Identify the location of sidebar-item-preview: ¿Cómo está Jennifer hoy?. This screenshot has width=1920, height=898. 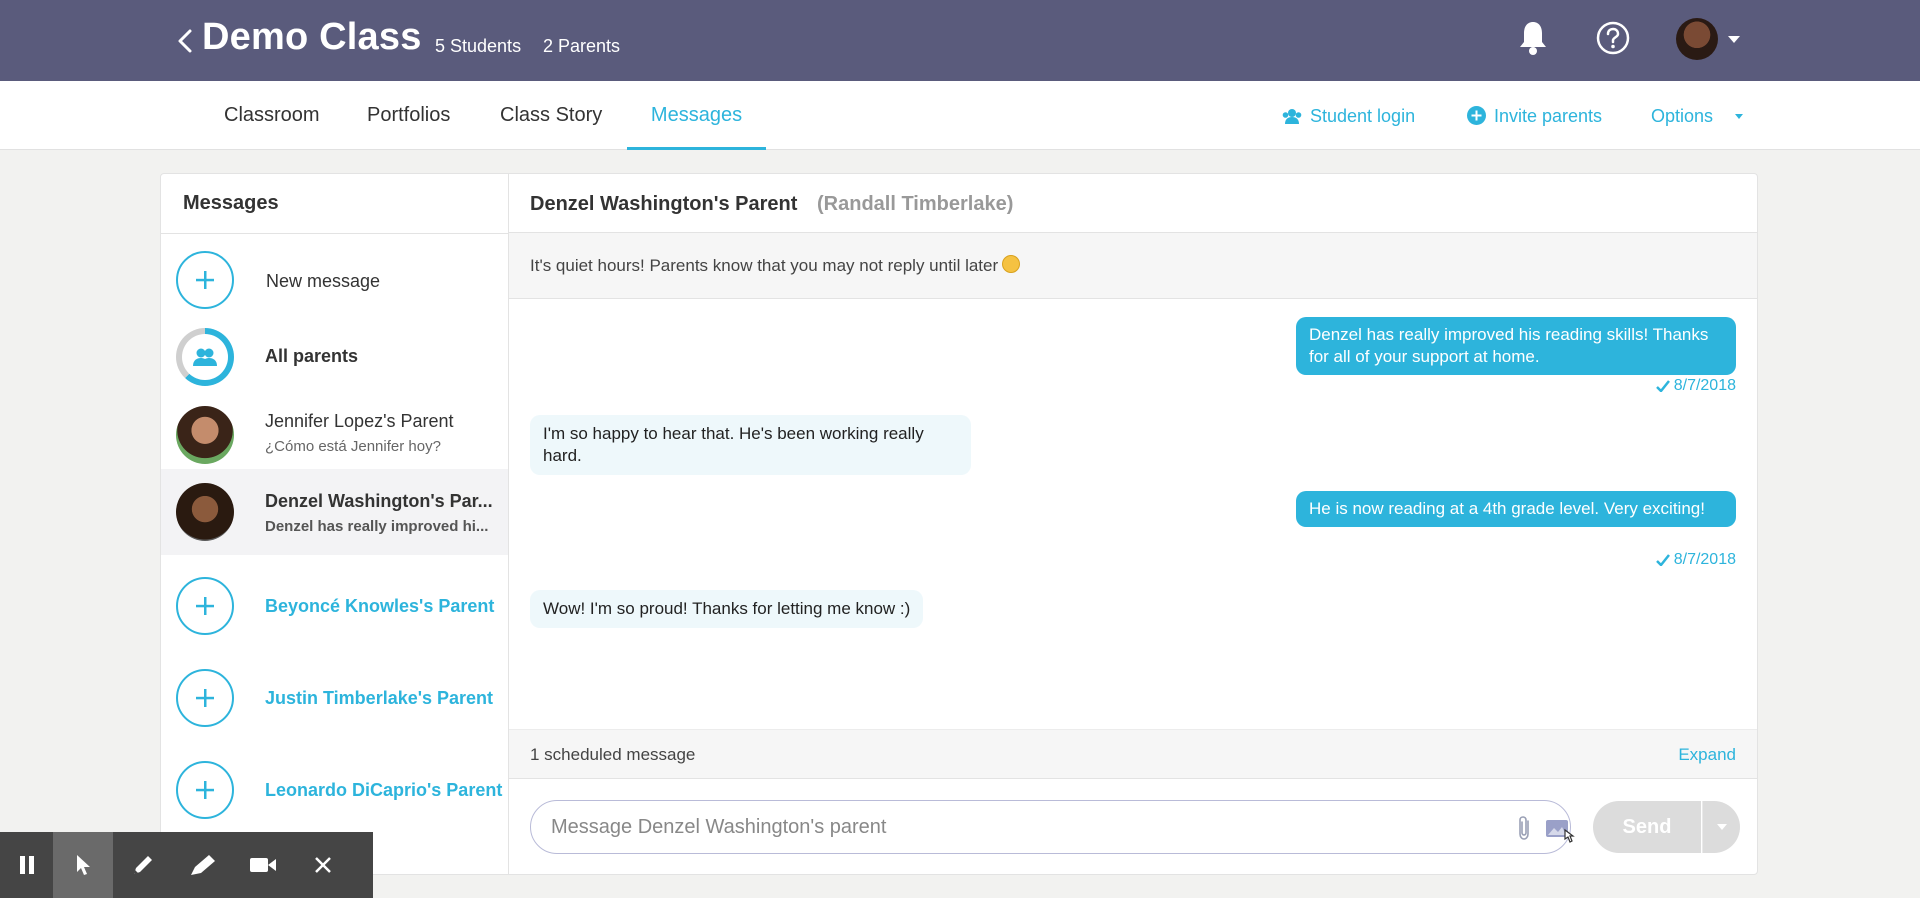
(353, 446).